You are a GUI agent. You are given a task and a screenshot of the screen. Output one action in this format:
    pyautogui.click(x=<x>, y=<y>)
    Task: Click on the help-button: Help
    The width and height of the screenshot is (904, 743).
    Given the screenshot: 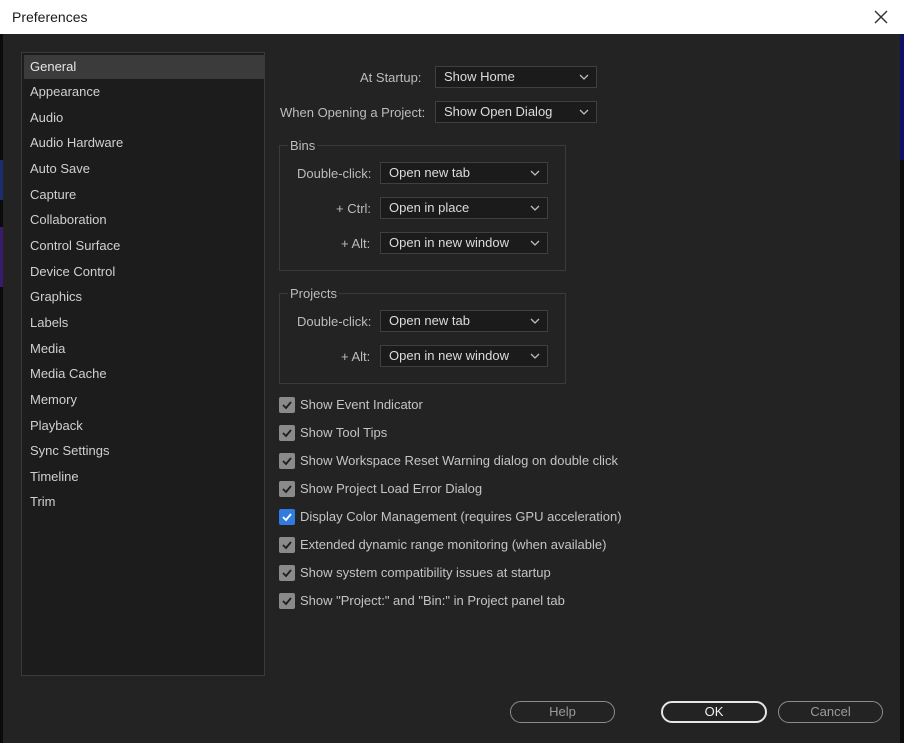 What is the action you would take?
    pyautogui.click(x=562, y=712)
    